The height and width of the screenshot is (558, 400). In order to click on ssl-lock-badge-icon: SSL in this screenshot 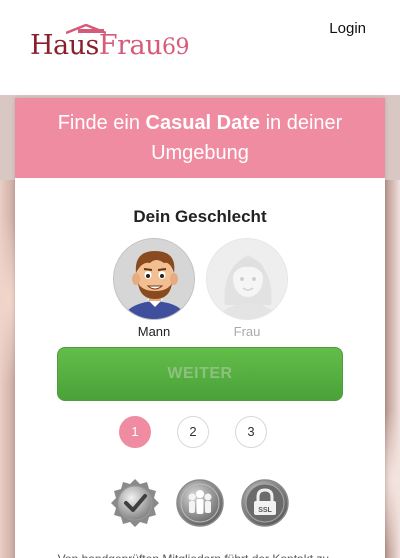, I will do `click(265, 503)`.